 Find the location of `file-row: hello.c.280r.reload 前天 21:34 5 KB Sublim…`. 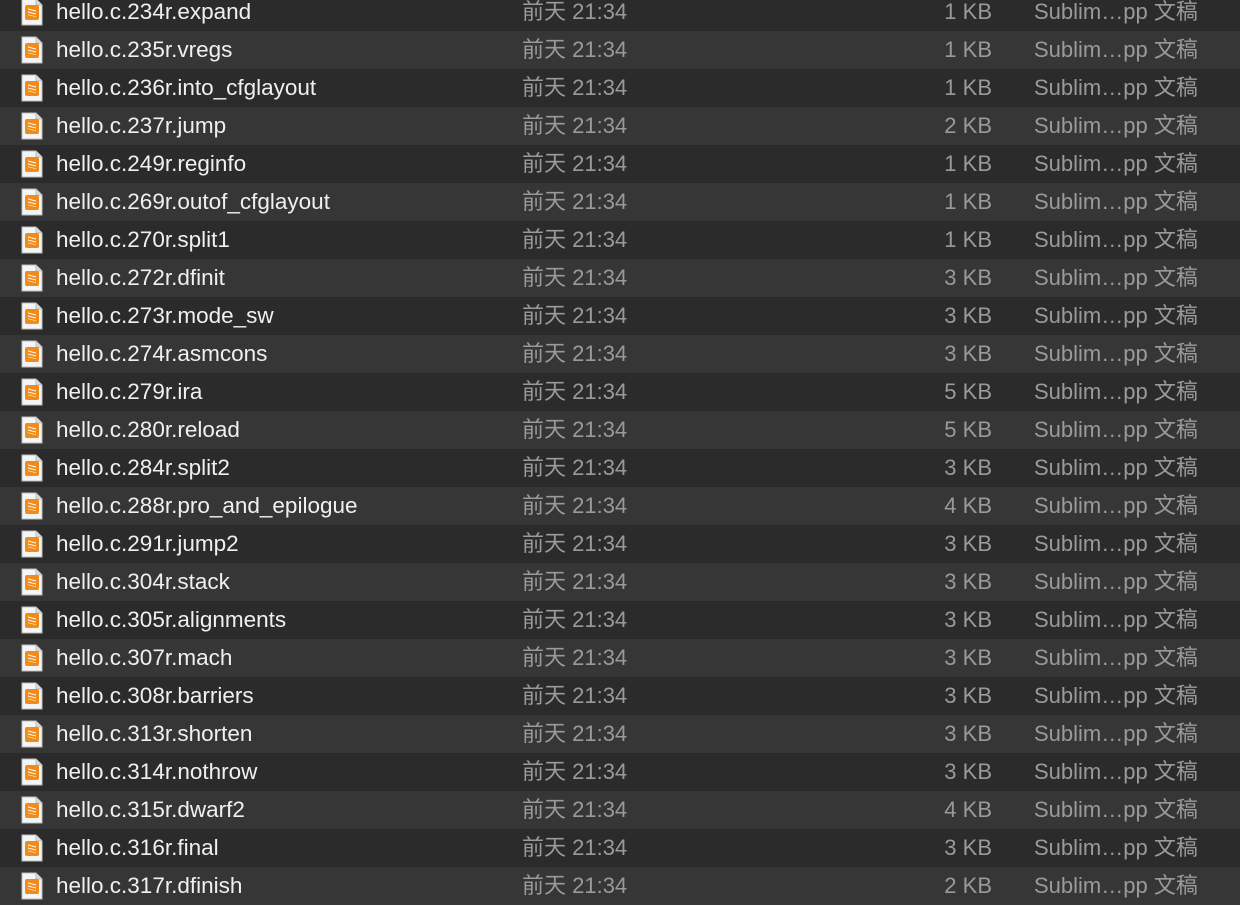

file-row: hello.c.280r.reload 前天 21:34 5 KB Sublim… is located at coordinates (620, 430).